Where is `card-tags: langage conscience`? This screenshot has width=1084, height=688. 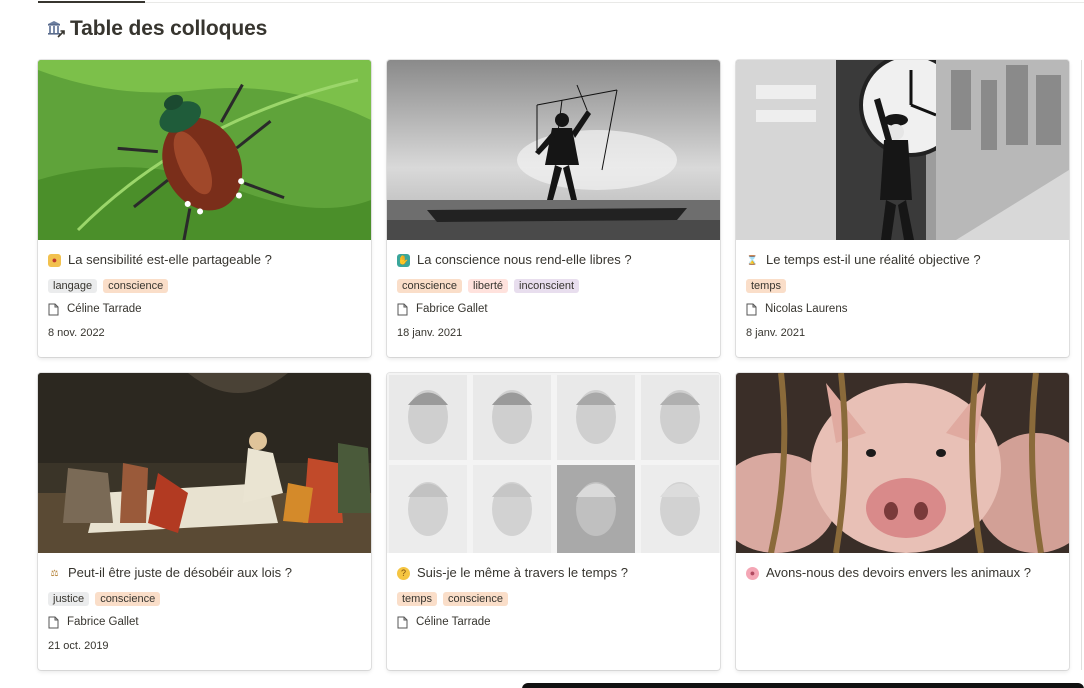 card-tags: langage conscience is located at coordinates (204, 286).